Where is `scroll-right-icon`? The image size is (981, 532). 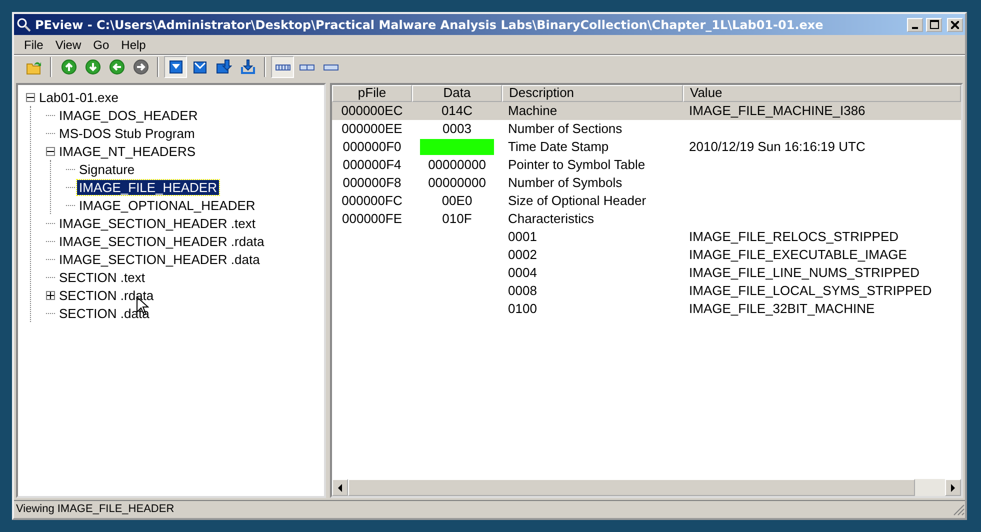 scroll-right-icon is located at coordinates (953, 488).